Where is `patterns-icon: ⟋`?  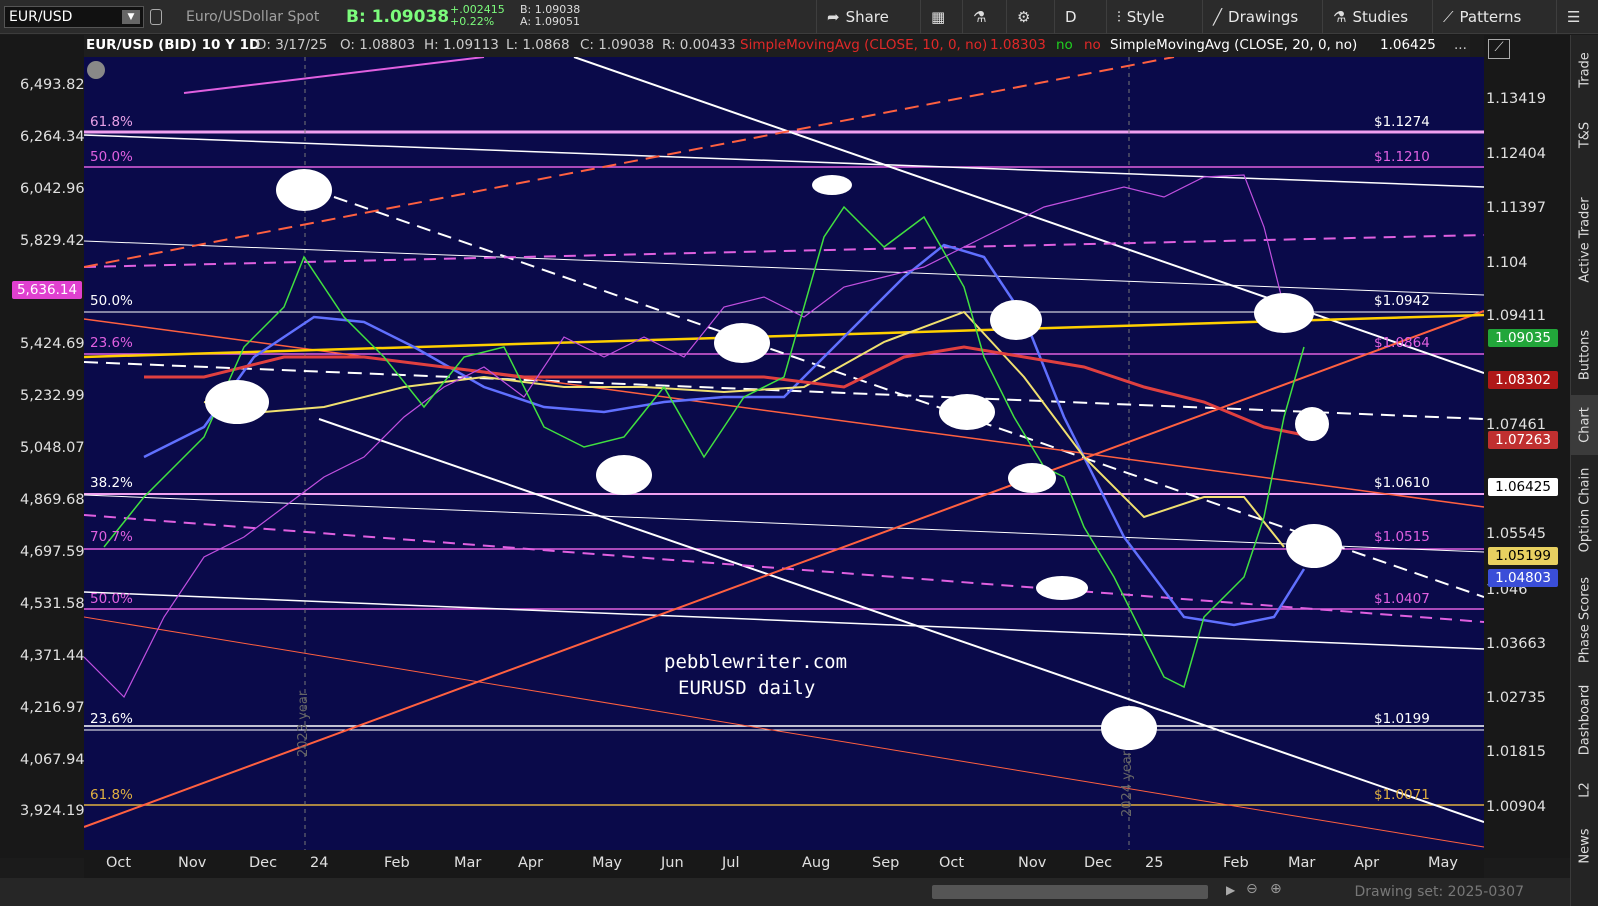
patterns-icon: ⟋ is located at coordinates (1448, 17).